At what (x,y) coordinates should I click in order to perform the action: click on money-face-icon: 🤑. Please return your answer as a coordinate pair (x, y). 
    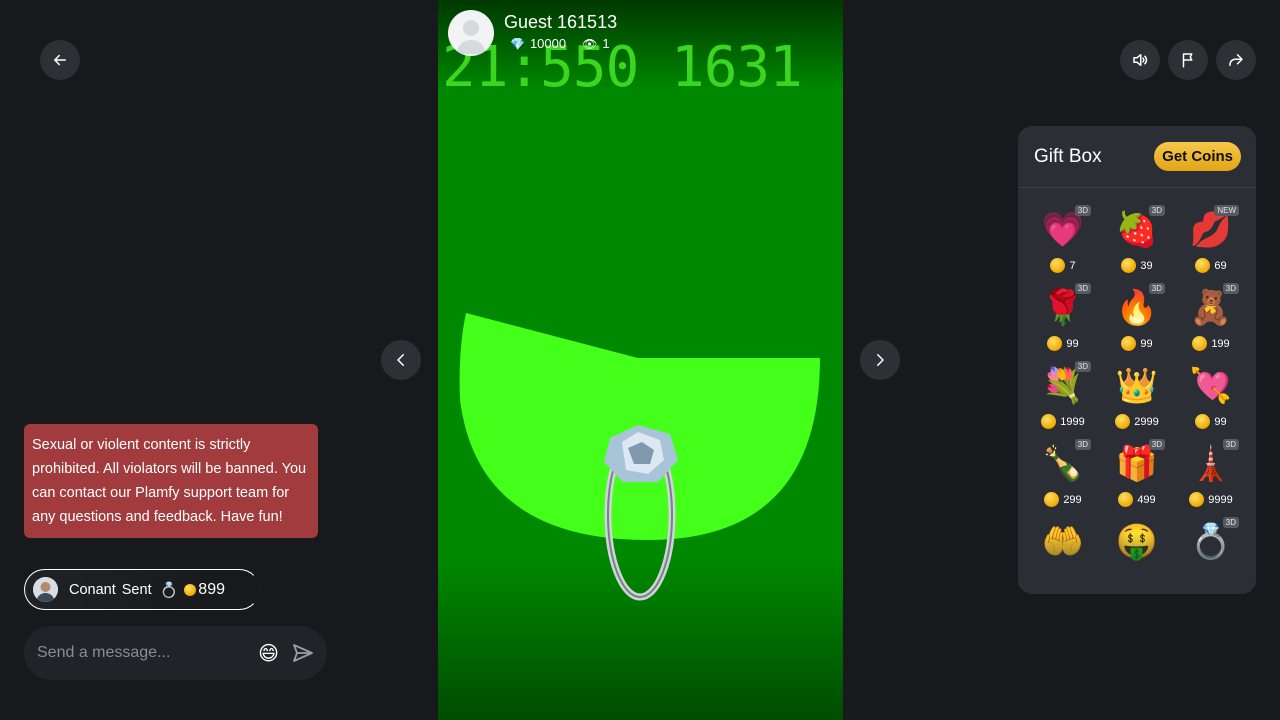
    Looking at the image, I should click on (1137, 542).